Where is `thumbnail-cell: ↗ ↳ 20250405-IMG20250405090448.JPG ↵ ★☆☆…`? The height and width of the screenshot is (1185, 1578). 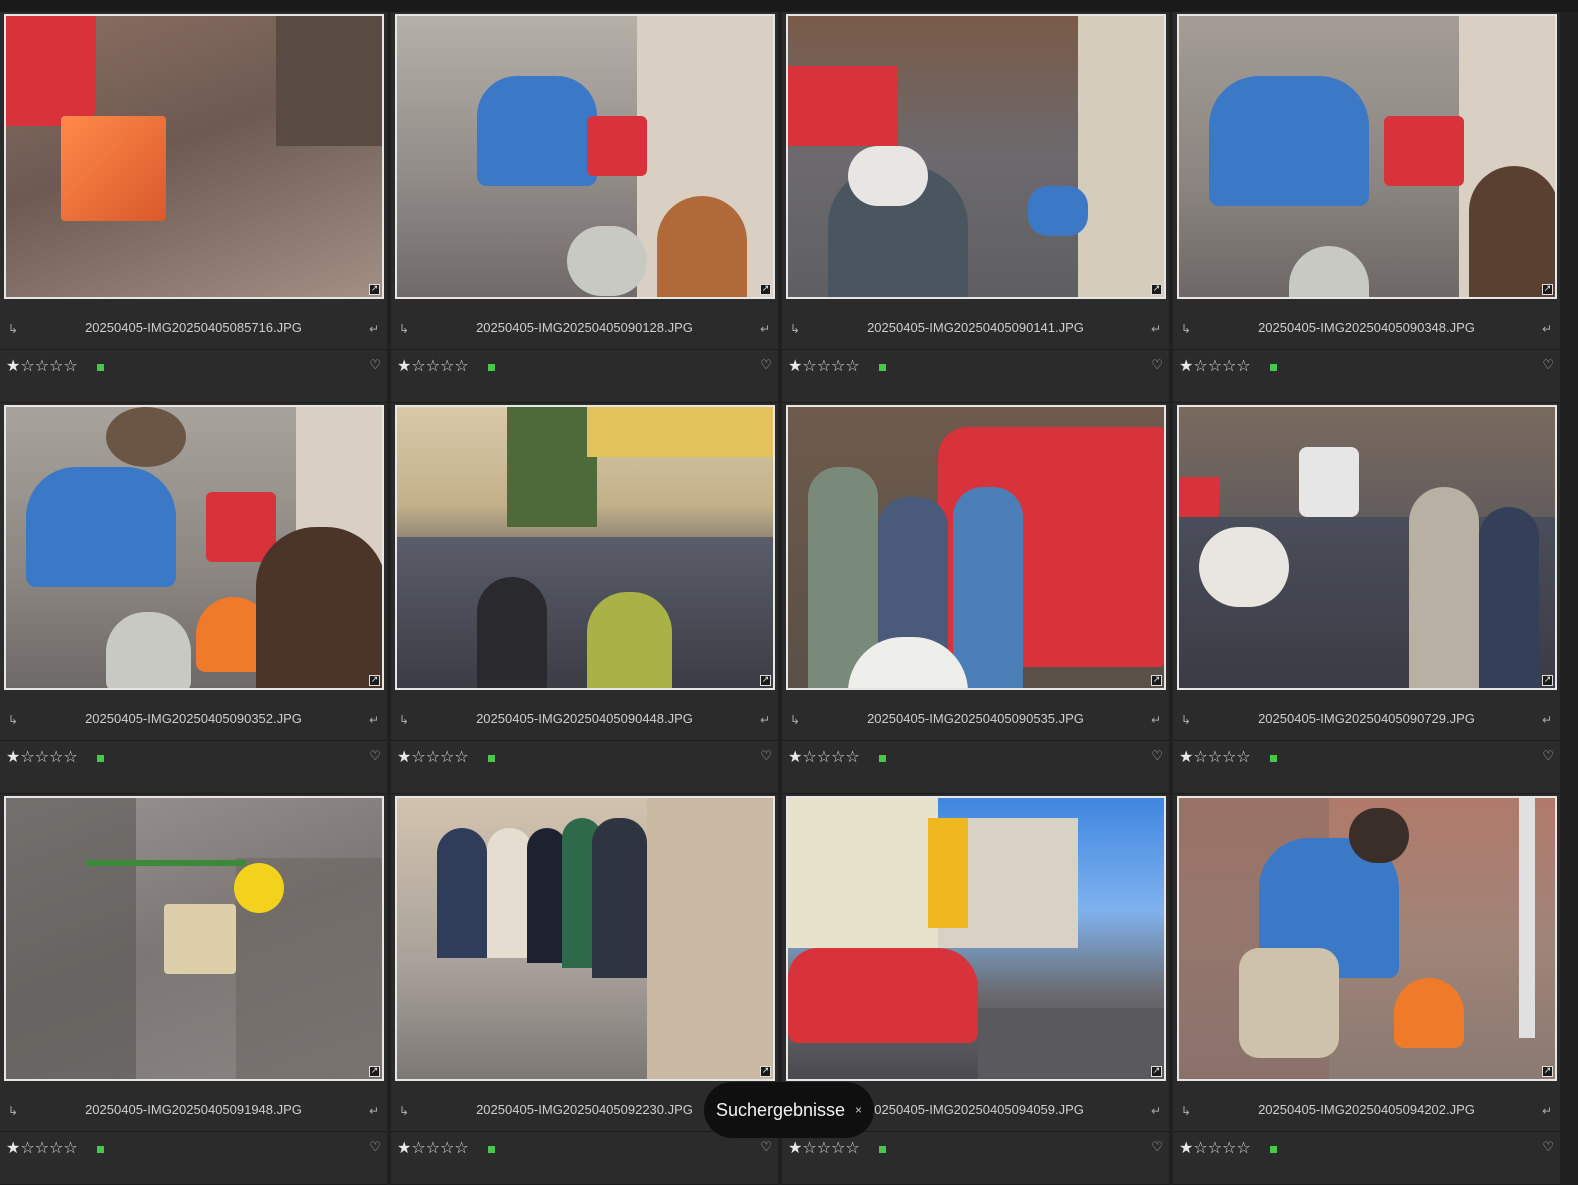 thumbnail-cell: ↗ ↳ 20250405-IMG20250405090448.JPG ↵ ★☆☆… is located at coordinates (584, 598).